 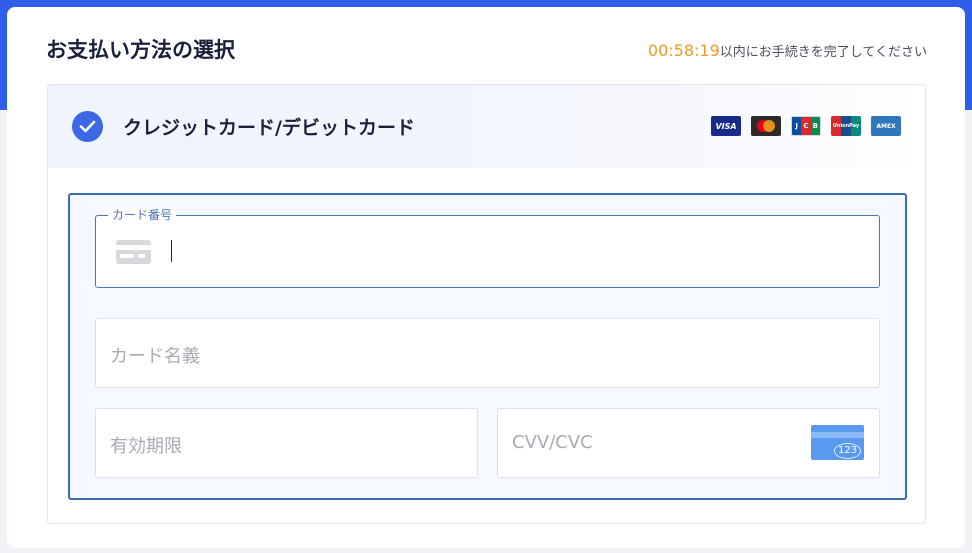 What do you see at coordinates (823, 52) in the screenshot?
I see `countdown-text: 以内にお手続きを完了してください` at bounding box center [823, 52].